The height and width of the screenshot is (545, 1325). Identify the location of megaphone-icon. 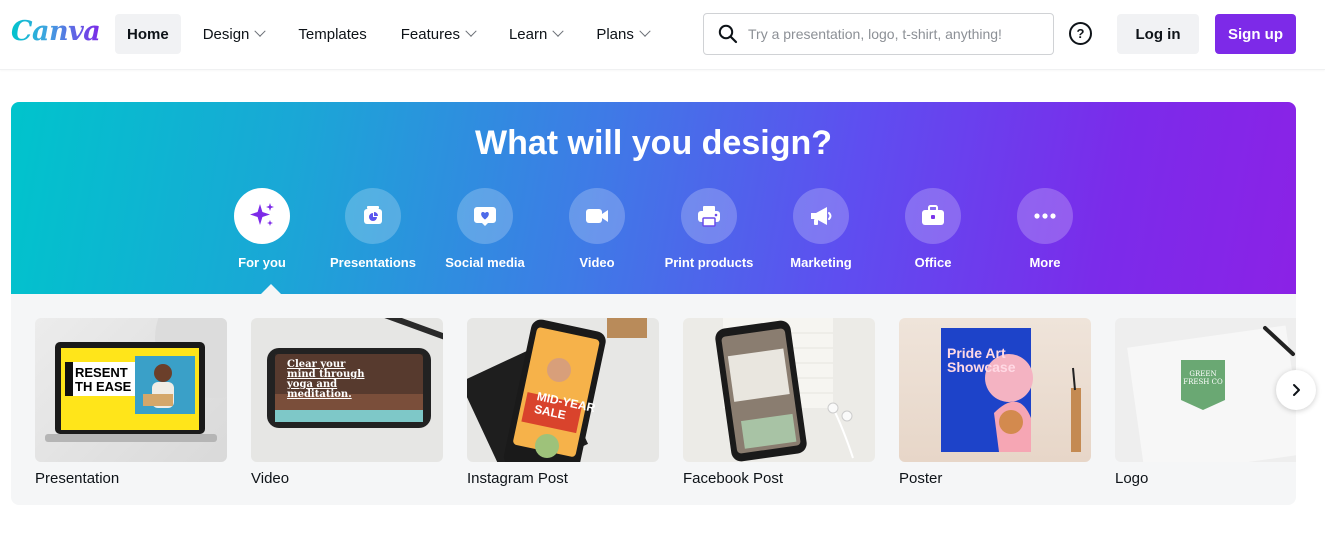
(821, 216).